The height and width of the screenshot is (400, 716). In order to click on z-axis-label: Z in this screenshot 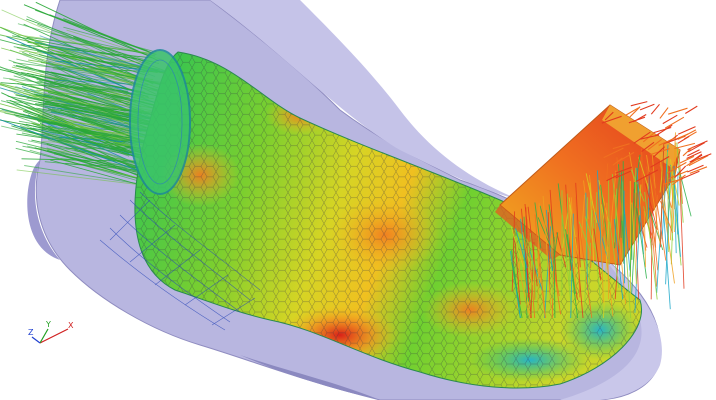, I will do `click(31, 332)`.